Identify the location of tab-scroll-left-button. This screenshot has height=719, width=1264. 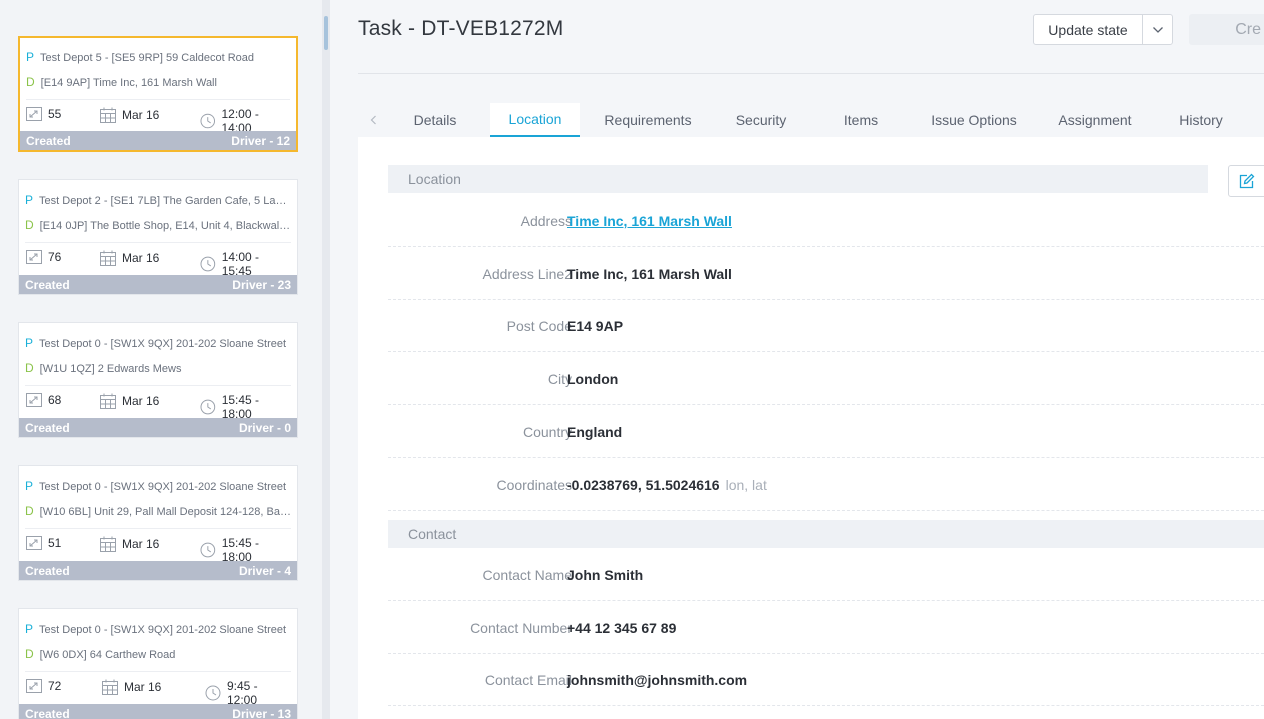
(373, 120).